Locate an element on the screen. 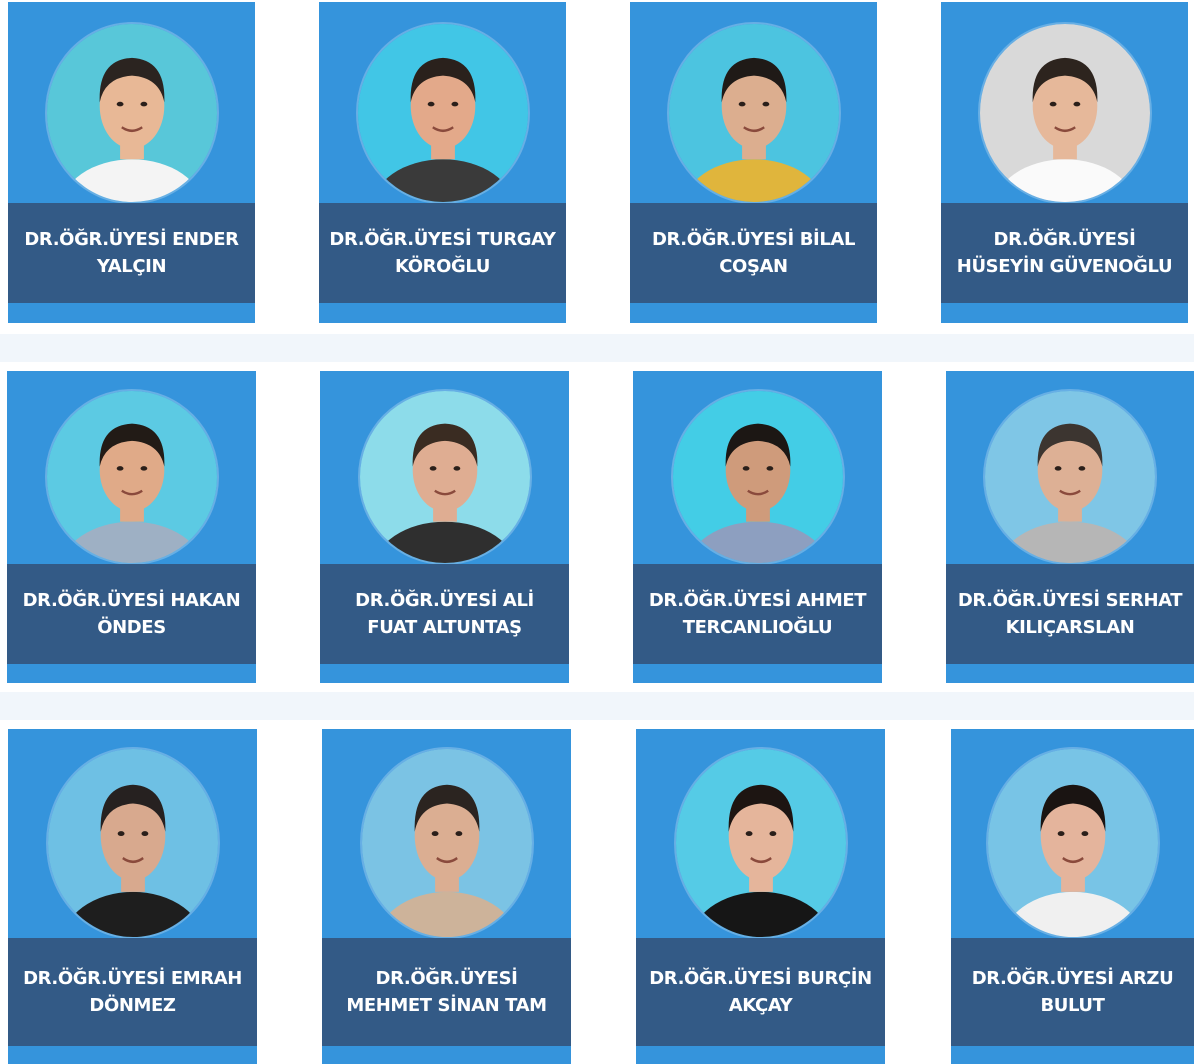 The image size is (1194, 1064). faculty-card: DR.ÖĞR.ÜYESİ ARZU BULUT is located at coordinates (1072, 896).